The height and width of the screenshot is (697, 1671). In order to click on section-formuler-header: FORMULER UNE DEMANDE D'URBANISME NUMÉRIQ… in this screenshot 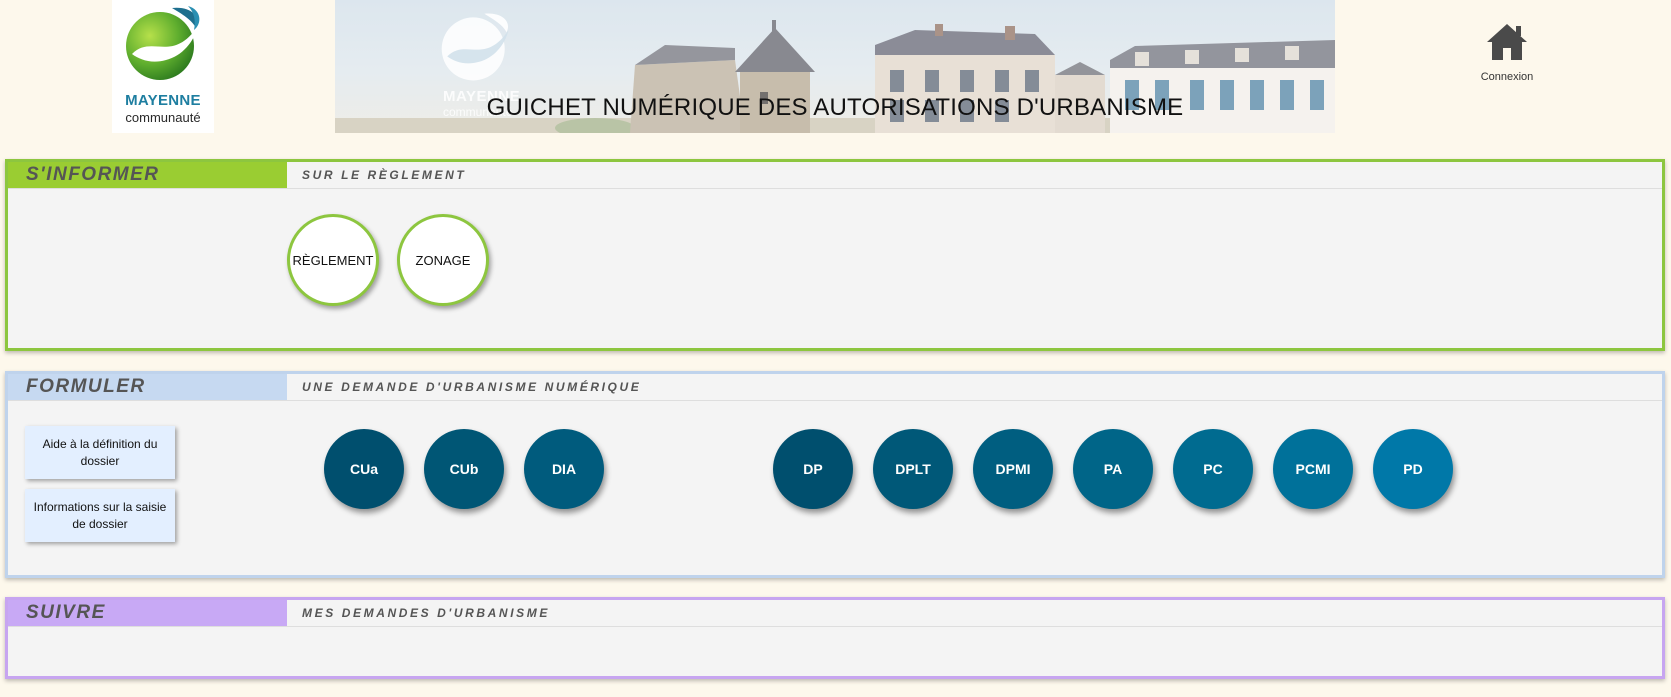, I will do `click(835, 387)`.